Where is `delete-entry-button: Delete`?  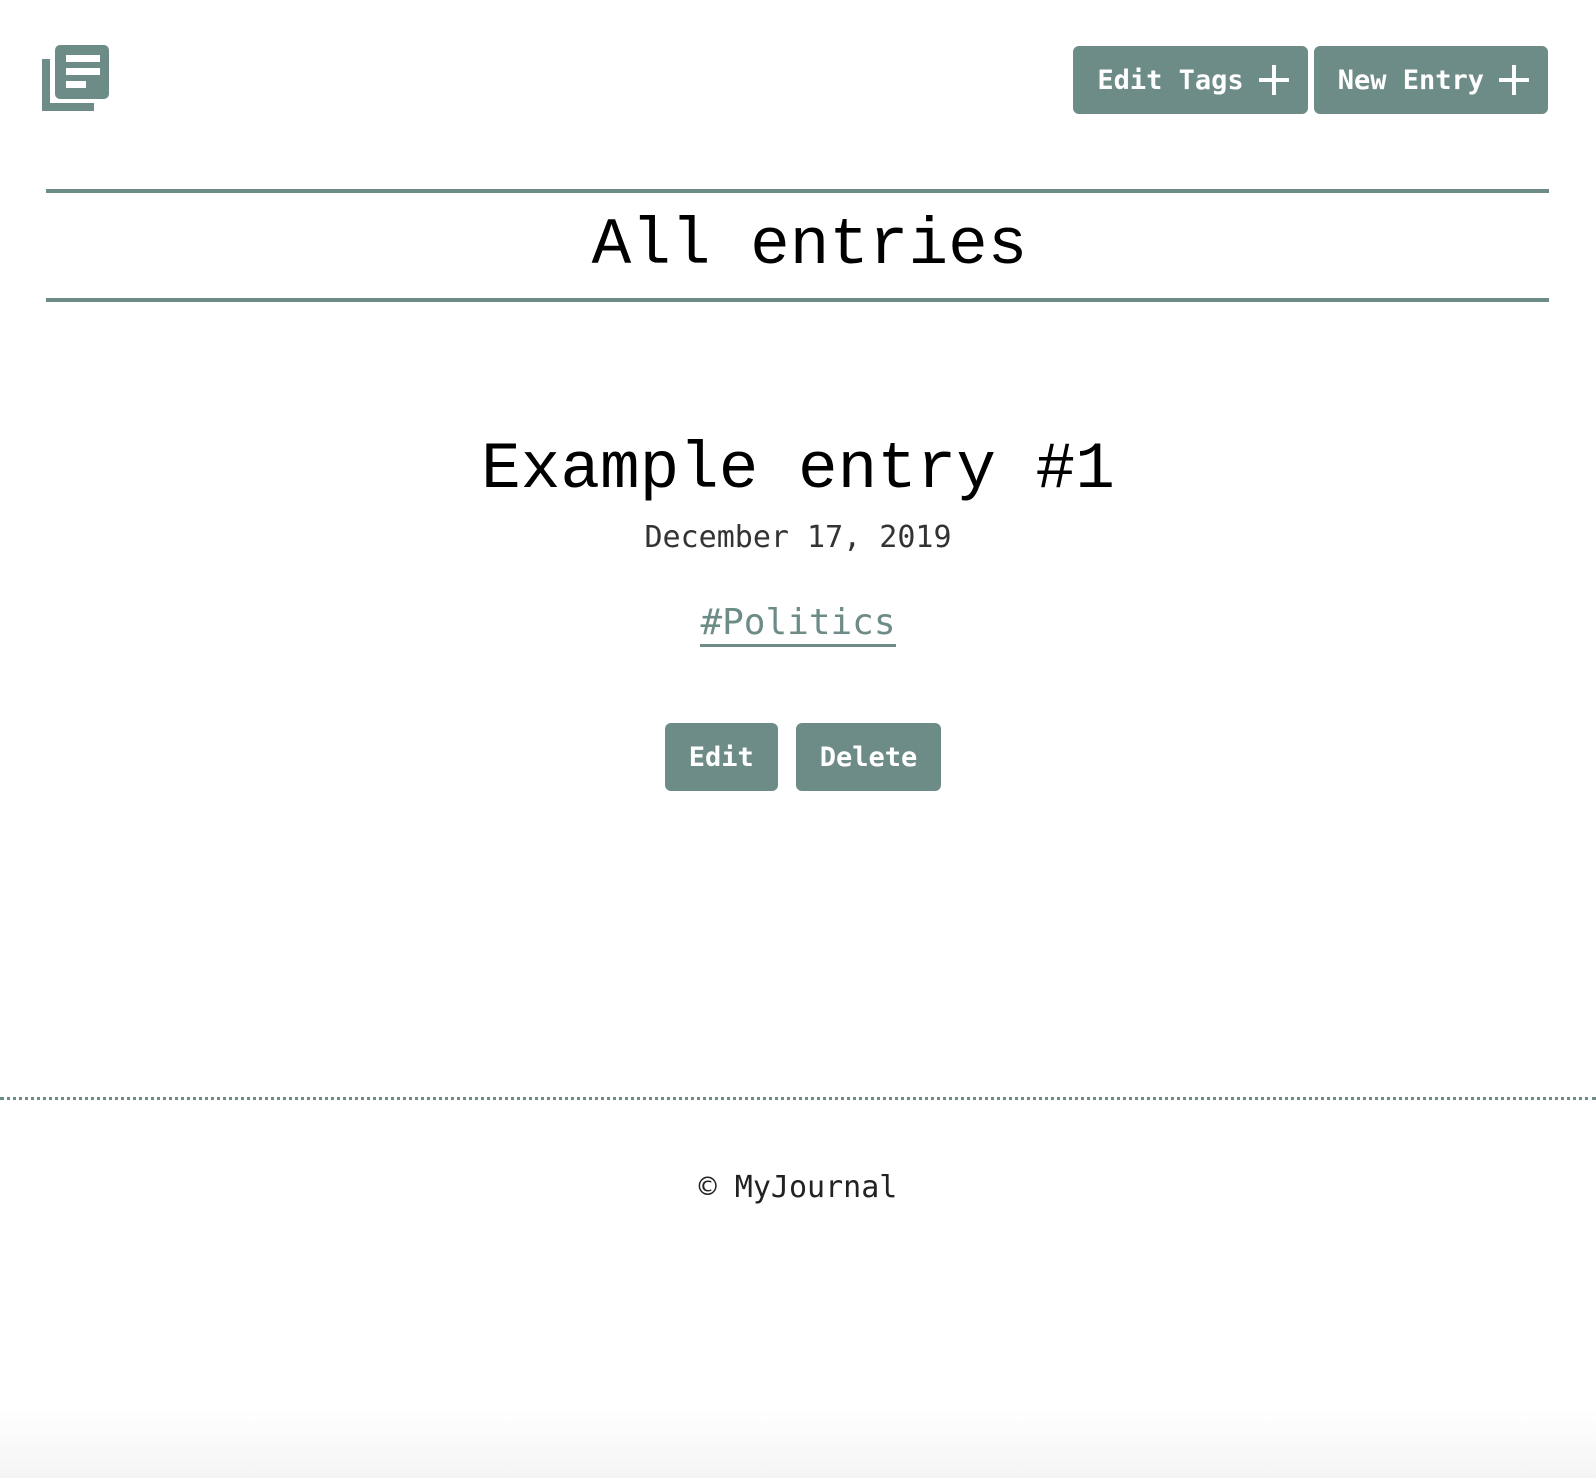
delete-entry-button: Delete is located at coordinates (868, 757).